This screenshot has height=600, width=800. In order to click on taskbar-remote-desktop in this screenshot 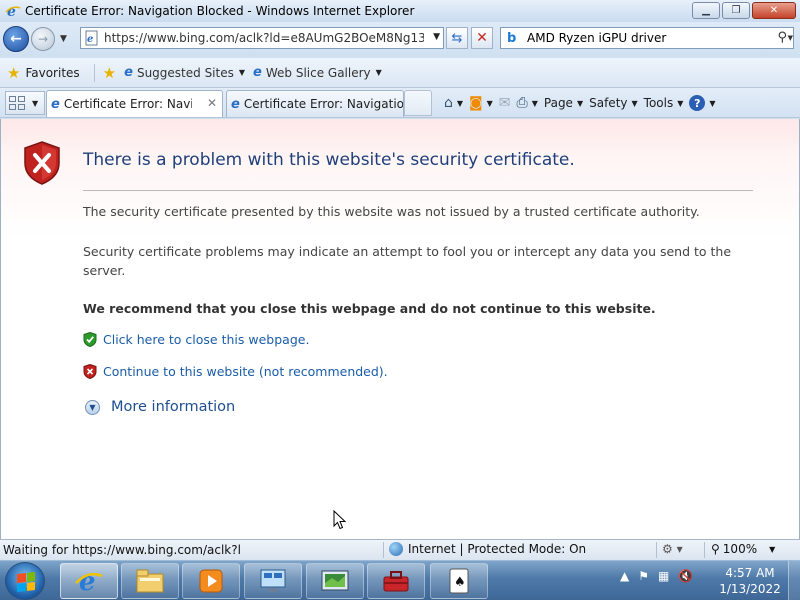, I will do `click(273, 581)`.